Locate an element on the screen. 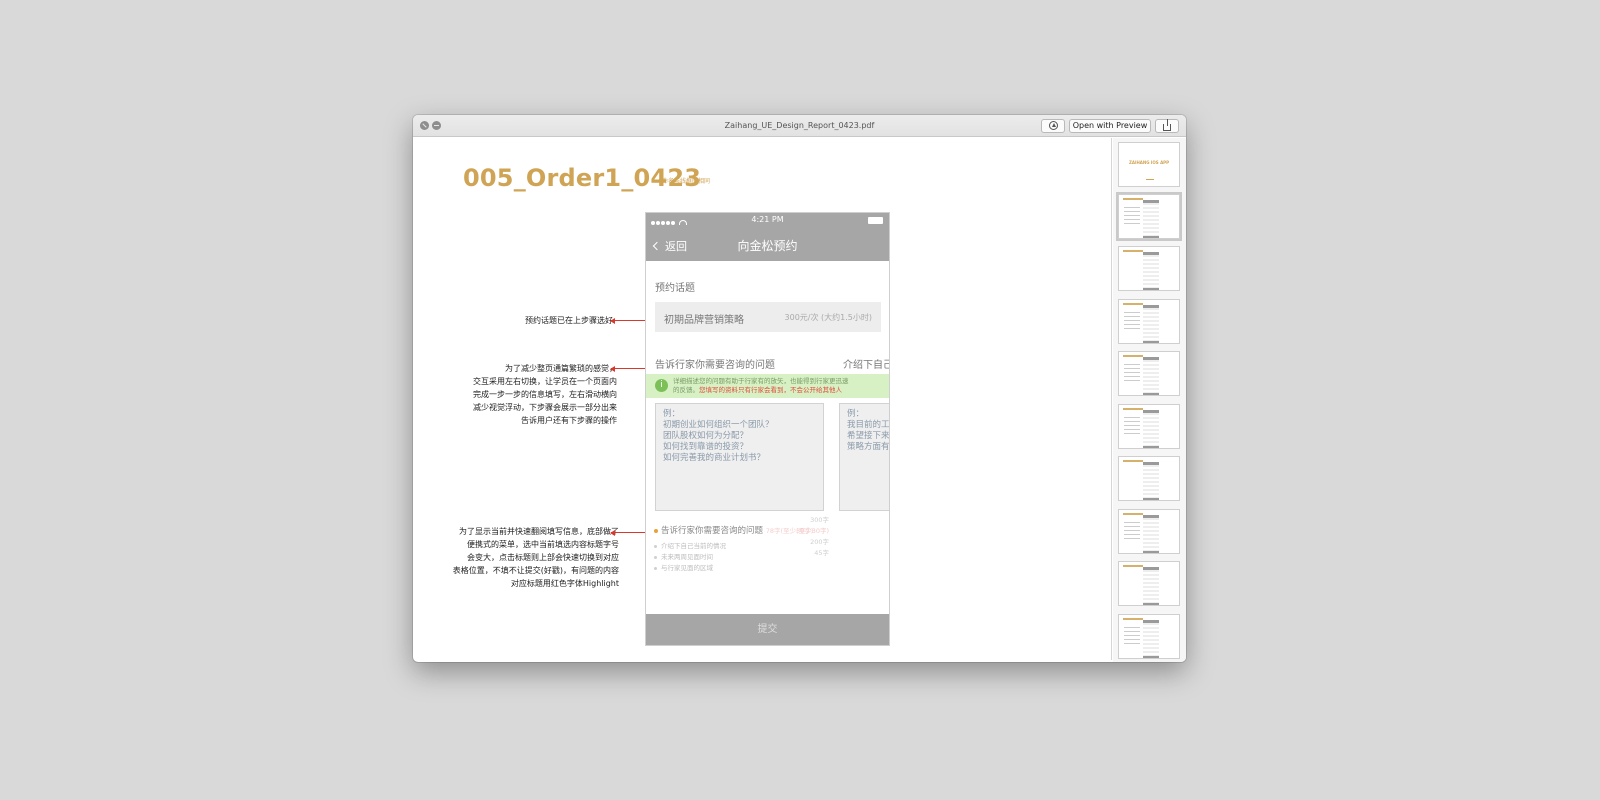 The image size is (1600, 800). intro-textarea: 例： 我目前的工 希望接下来 策略方面有 is located at coordinates (864, 457).